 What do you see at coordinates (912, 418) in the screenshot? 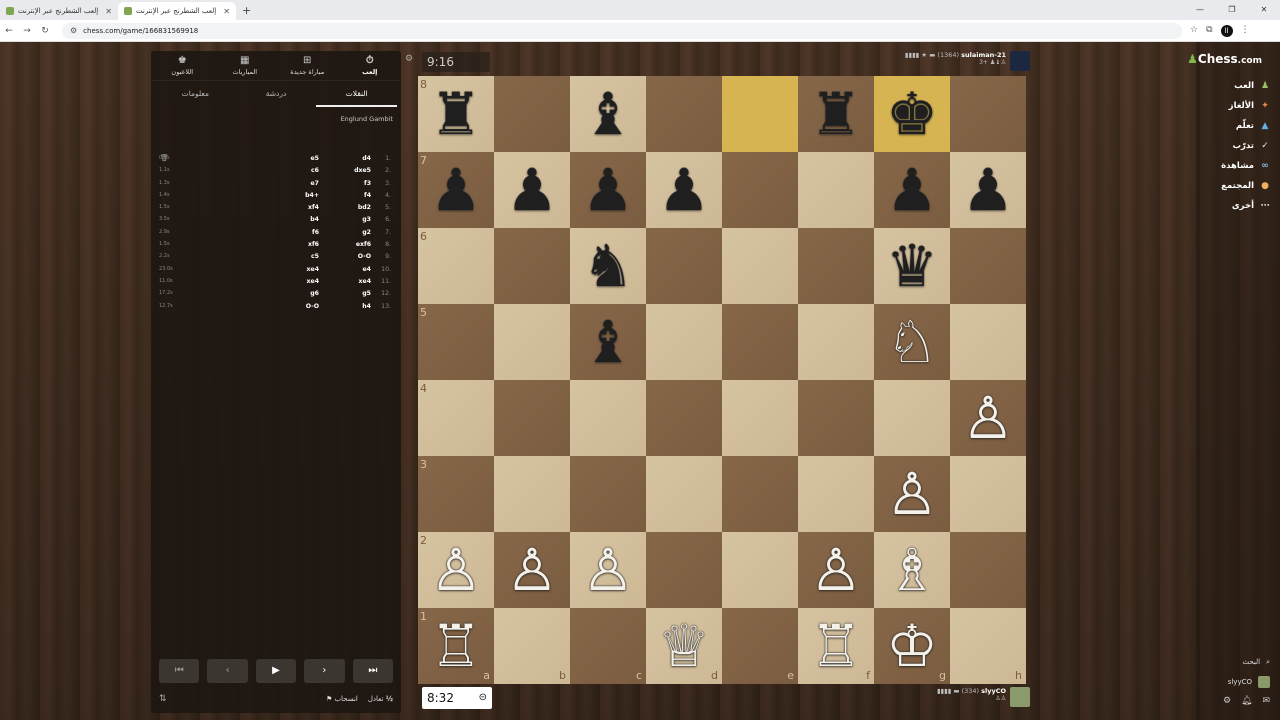
I see `square-g4` at bounding box center [912, 418].